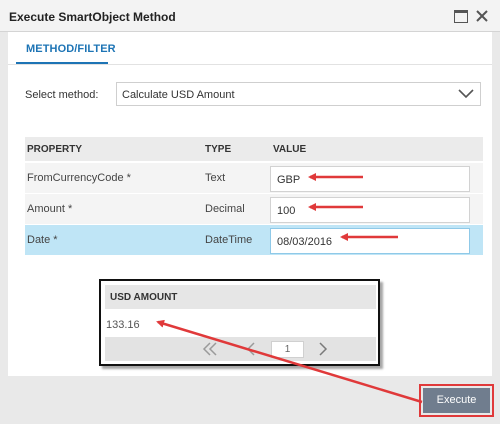 Image resolution: width=500 pixels, height=424 pixels. What do you see at coordinates (254, 178) in the screenshot?
I see `table-row: FromCurrencyCode * Text GBP` at bounding box center [254, 178].